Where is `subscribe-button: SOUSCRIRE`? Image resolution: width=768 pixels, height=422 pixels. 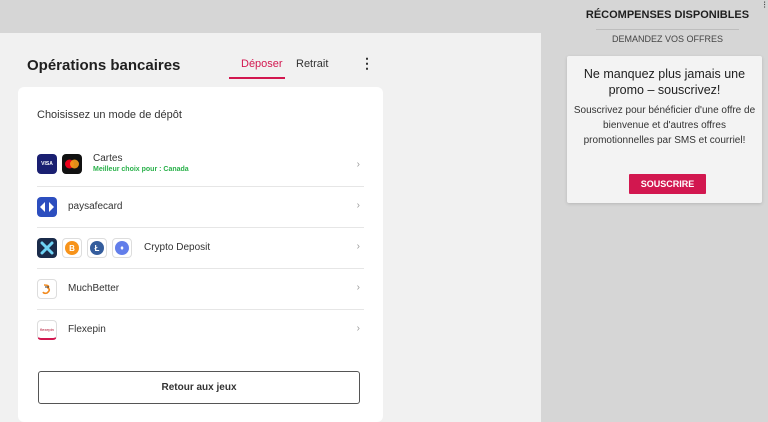 subscribe-button: SOUSCRIRE is located at coordinates (667, 184).